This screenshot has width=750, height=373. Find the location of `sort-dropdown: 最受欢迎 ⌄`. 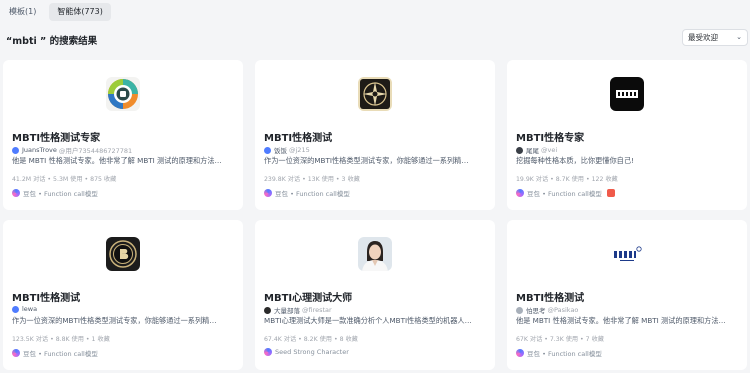

sort-dropdown: 最受欢迎 ⌄ is located at coordinates (715, 37).